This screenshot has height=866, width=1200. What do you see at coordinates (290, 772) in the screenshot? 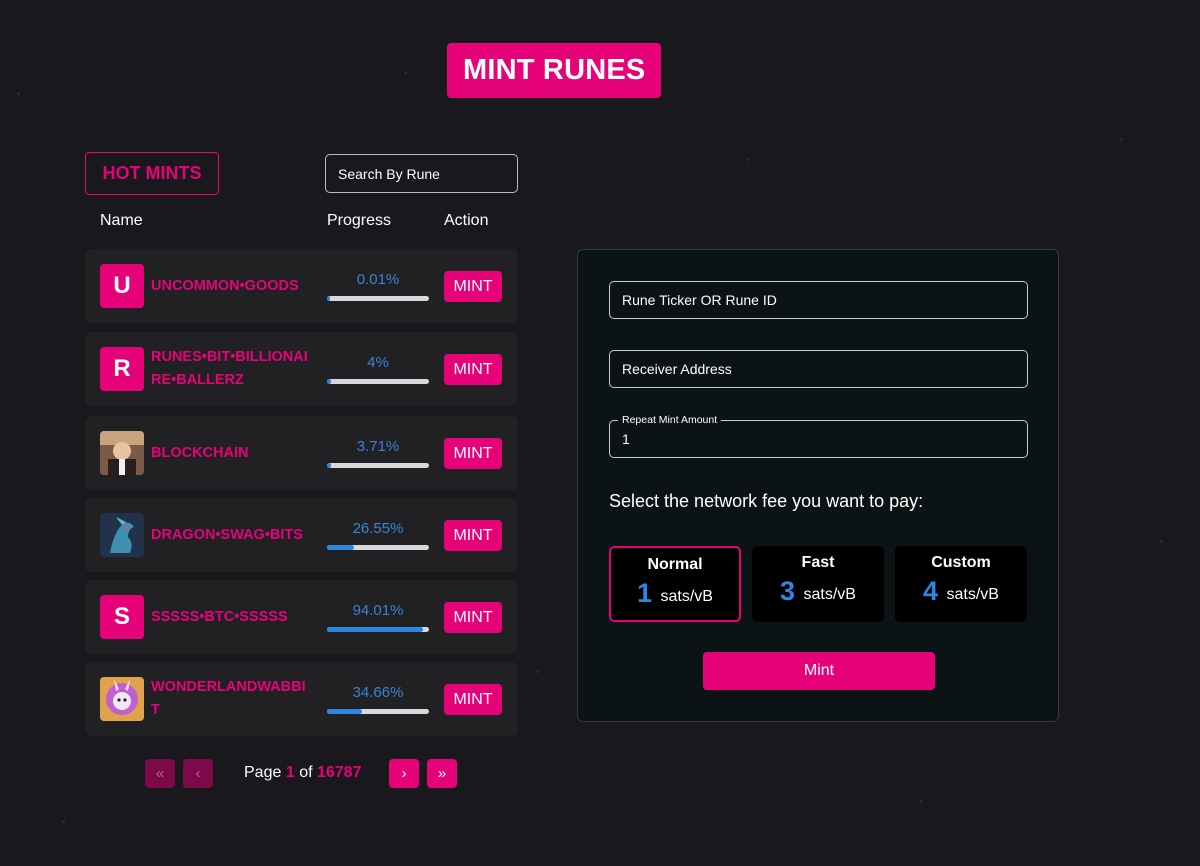
I see `current-page: 1` at bounding box center [290, 772].